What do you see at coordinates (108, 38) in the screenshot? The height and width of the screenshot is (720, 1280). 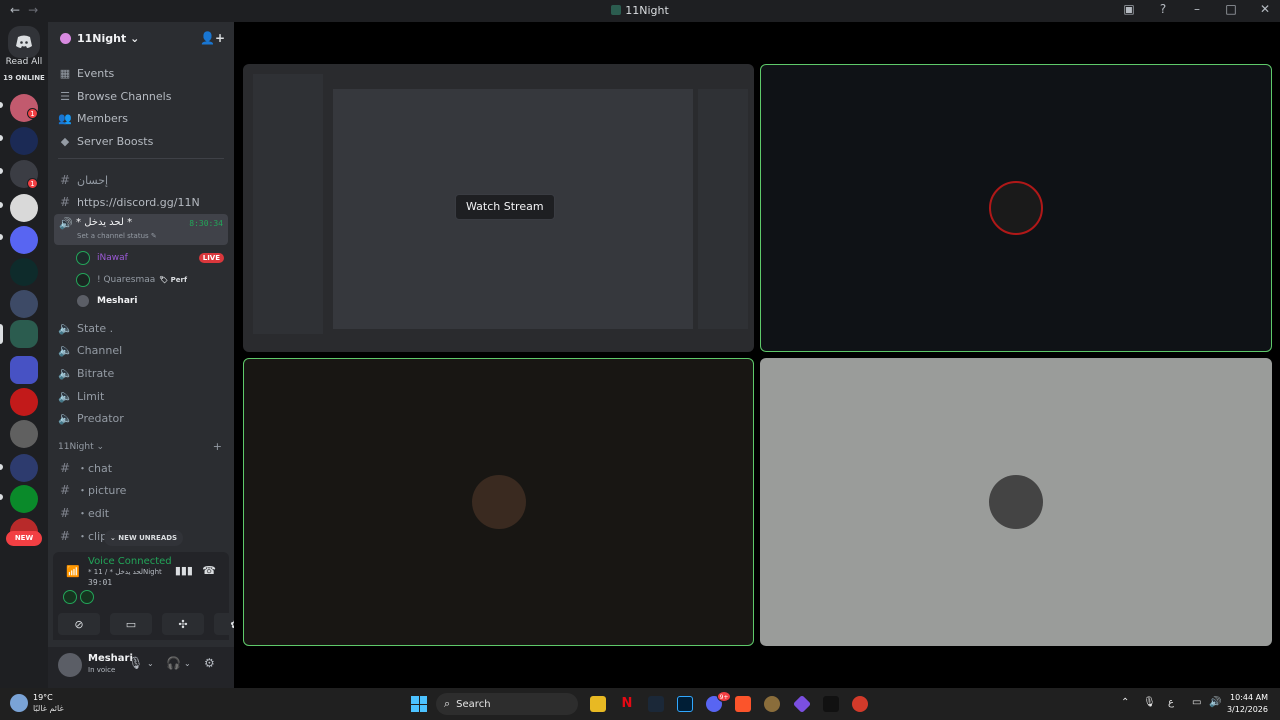 I see `server-name: 11Night ⌄` at bounding box center [108, 38].